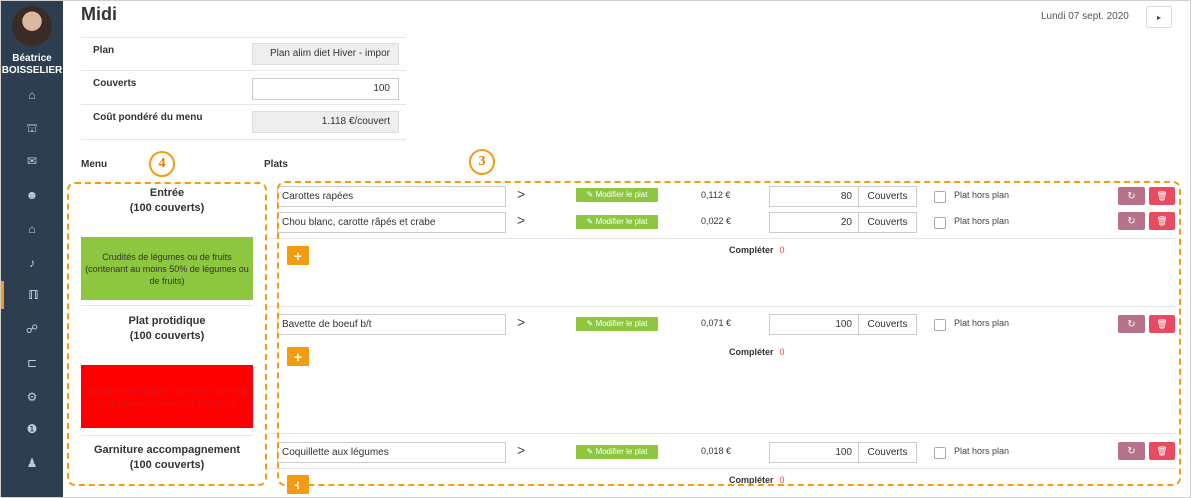  I want to click on page-title: Midi, so click(99, 14).